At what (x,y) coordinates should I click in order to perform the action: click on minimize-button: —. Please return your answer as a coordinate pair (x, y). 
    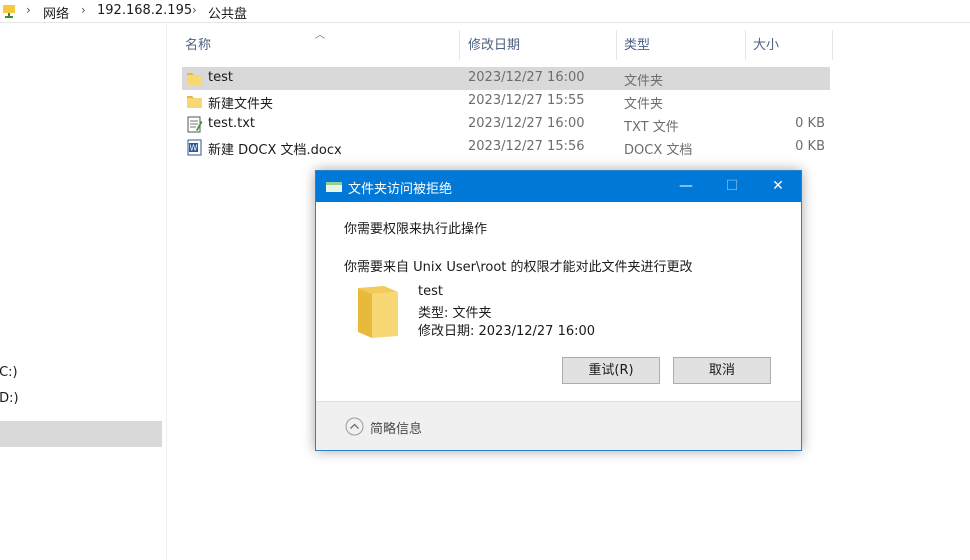
    Looking at the image, I should click on (686, 186).